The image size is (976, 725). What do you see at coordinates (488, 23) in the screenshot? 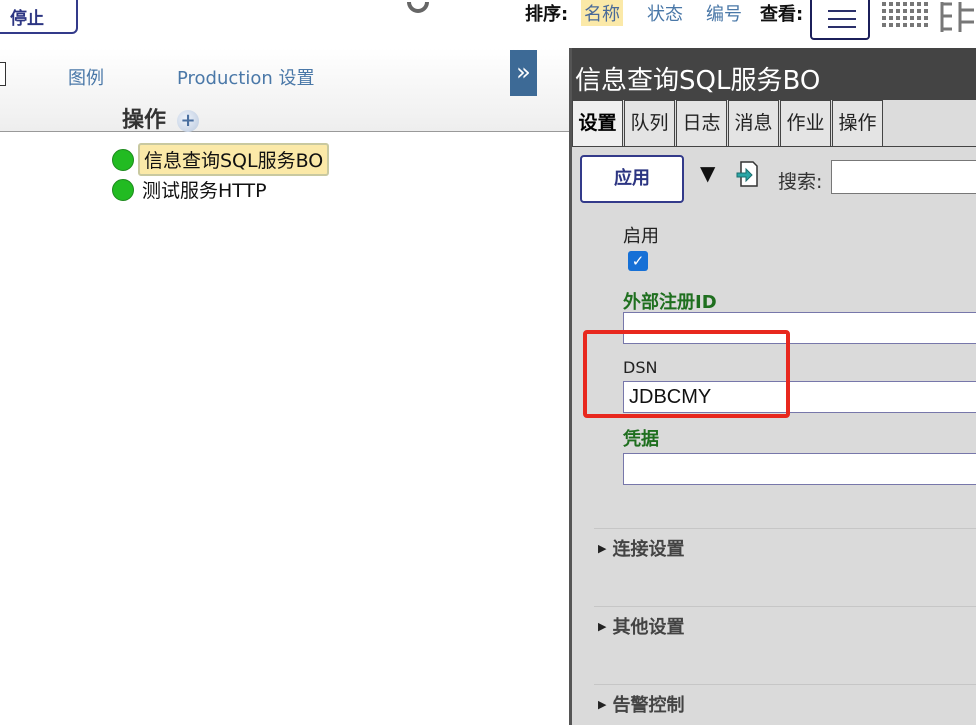
I see `top-toolbar: 停止 排序: 名称 状态 编号 查看:` at bounding box center [488, 23].